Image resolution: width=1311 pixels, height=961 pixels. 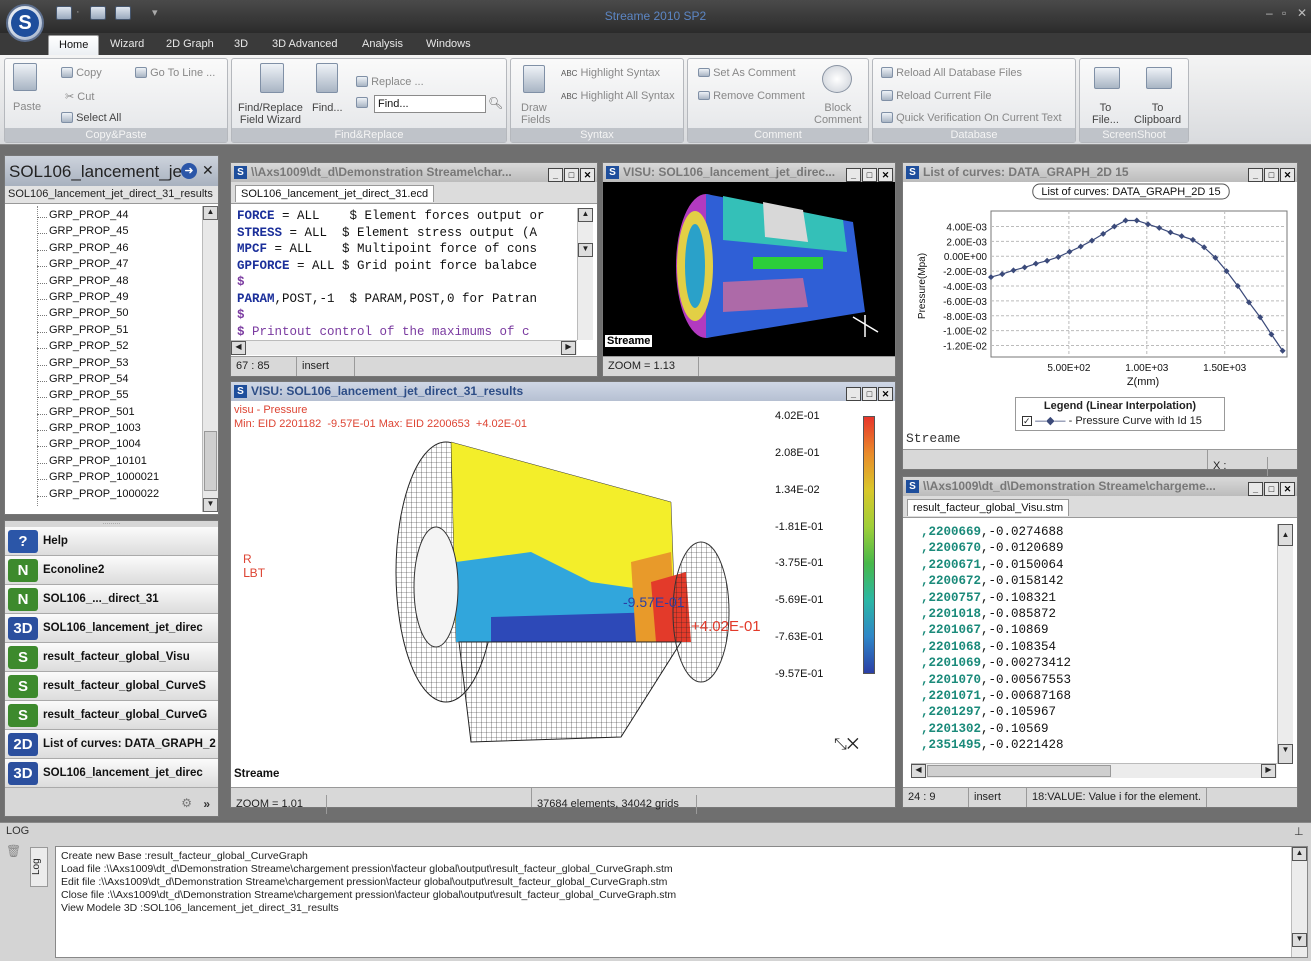 What do you see at coordinates (104, 381) in the screenshot?
I see `tree-item: GRP_PROP_54` at bounding box center [104, 381].